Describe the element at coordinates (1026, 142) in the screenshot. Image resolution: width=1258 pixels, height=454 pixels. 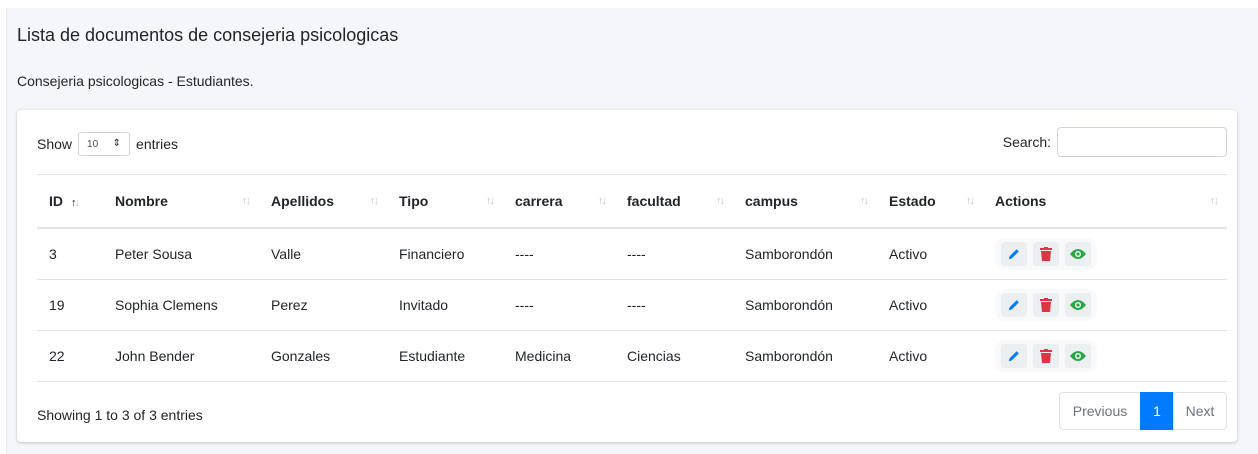
I see `search-label: Search:` at that location.